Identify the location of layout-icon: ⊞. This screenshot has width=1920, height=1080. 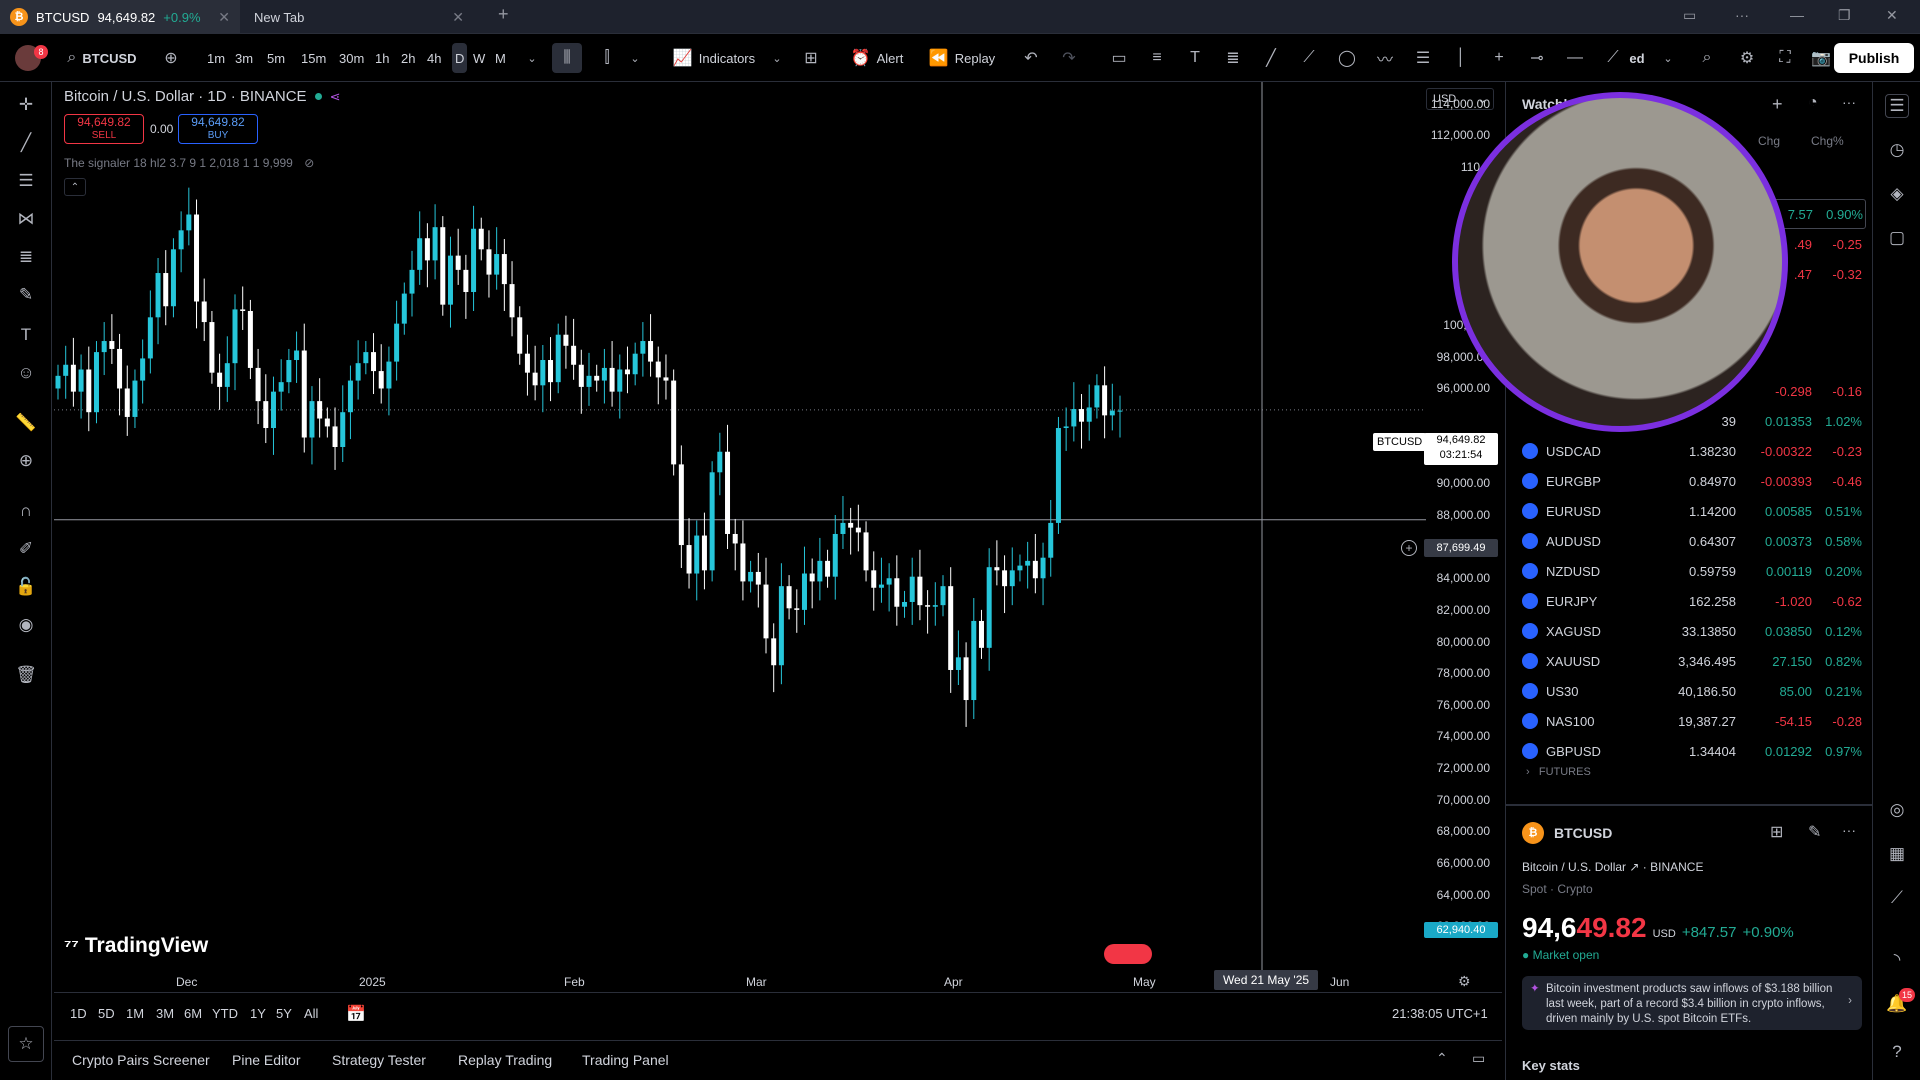
(811, 58).